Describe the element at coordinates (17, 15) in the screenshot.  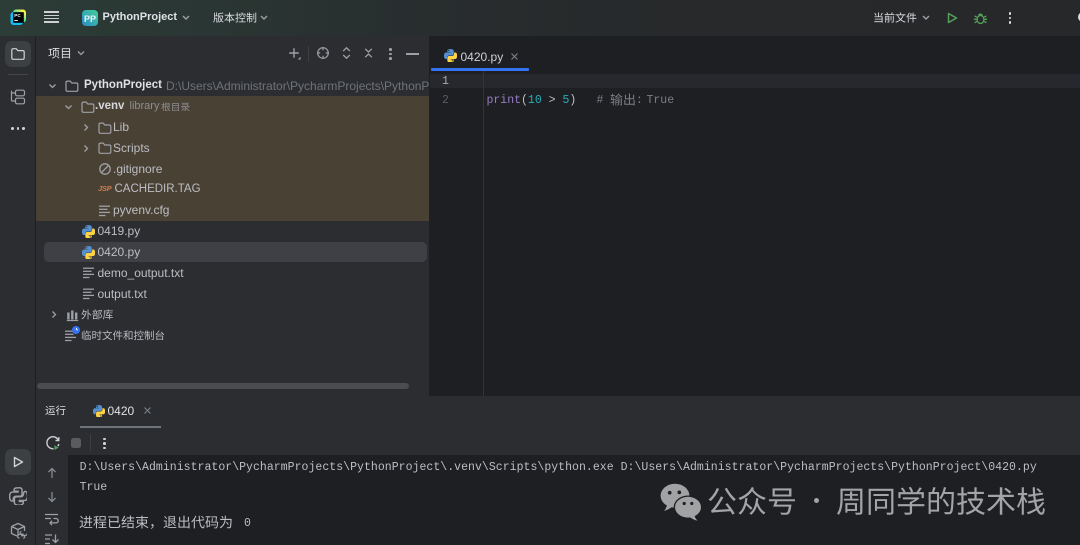
I see `svg-text: PC` at that location.